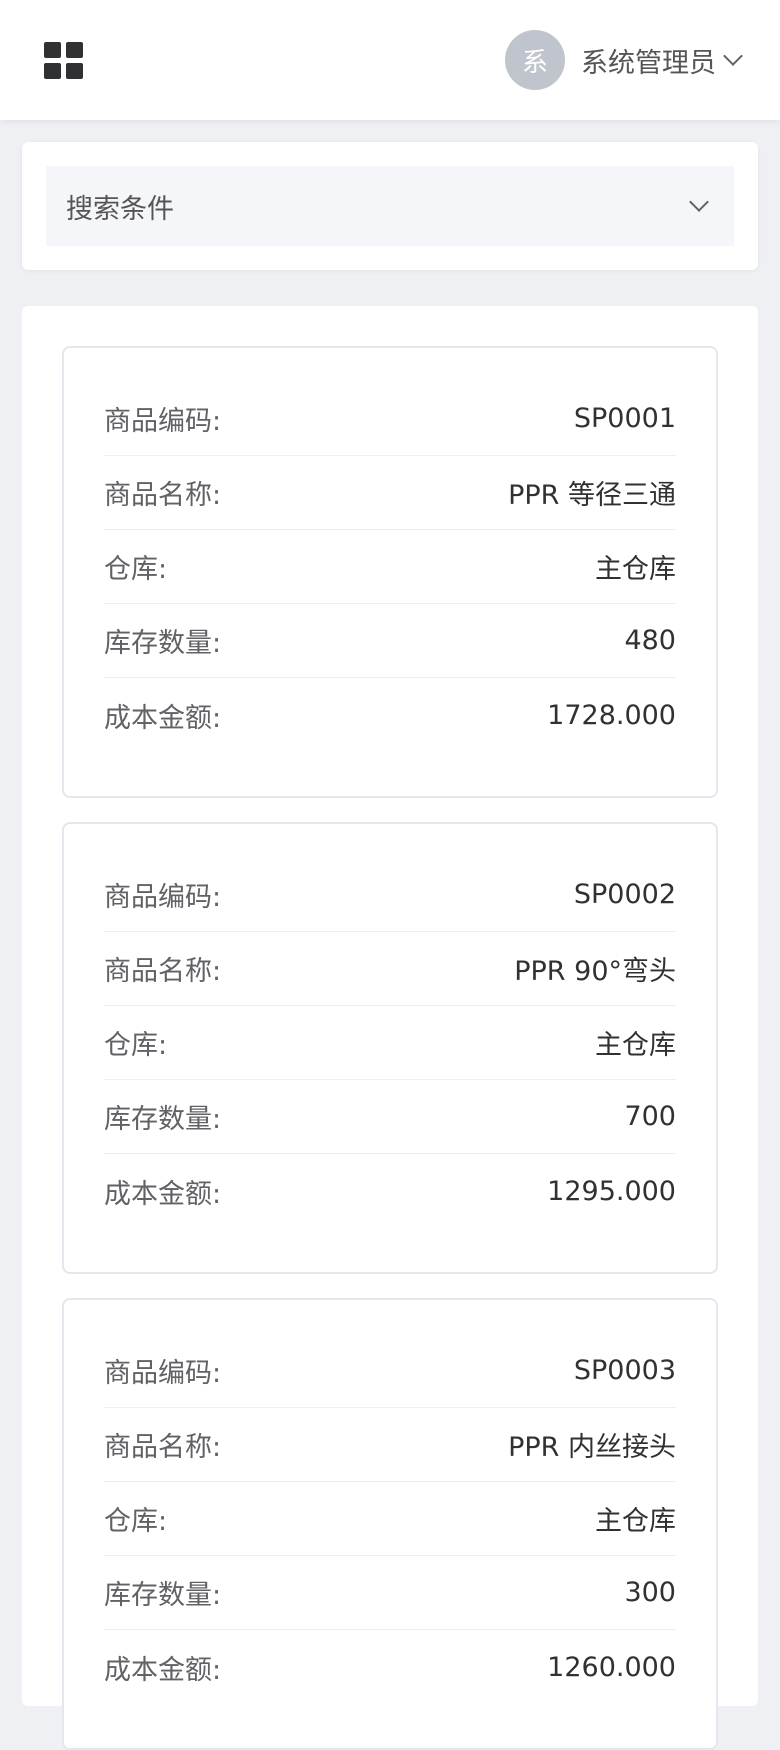 The width and height of the screenshot is (780, 1750). I want to click on row-cost-amount: 成本金额: 1728.000, so click(390, 715).